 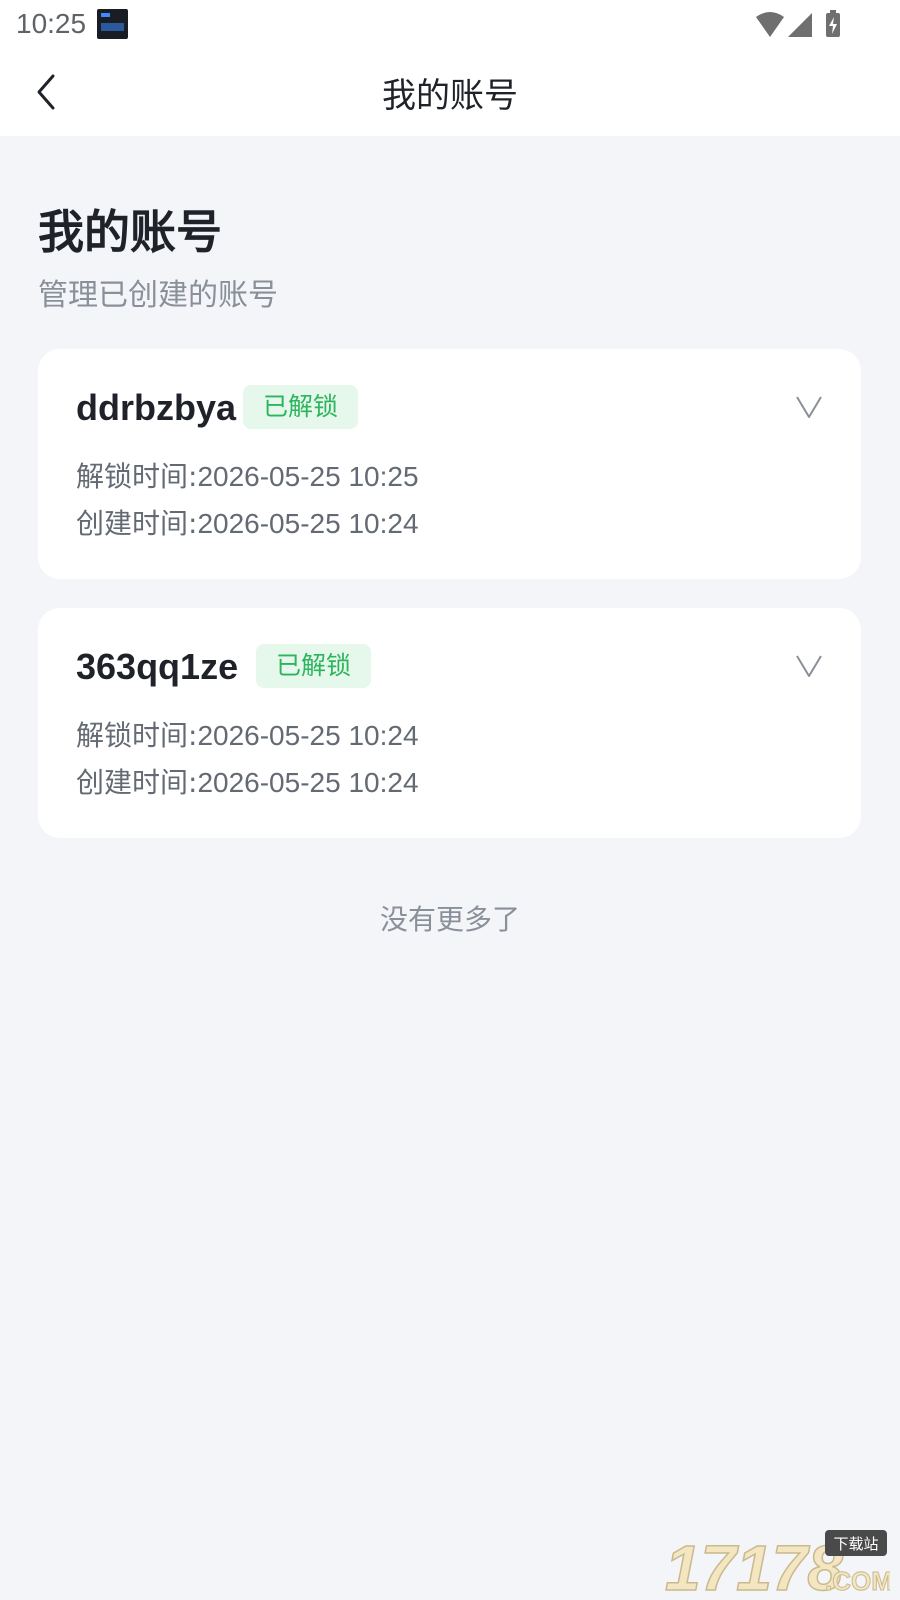 I want to click on status-time: 10:25, so click(x=51, y=23).